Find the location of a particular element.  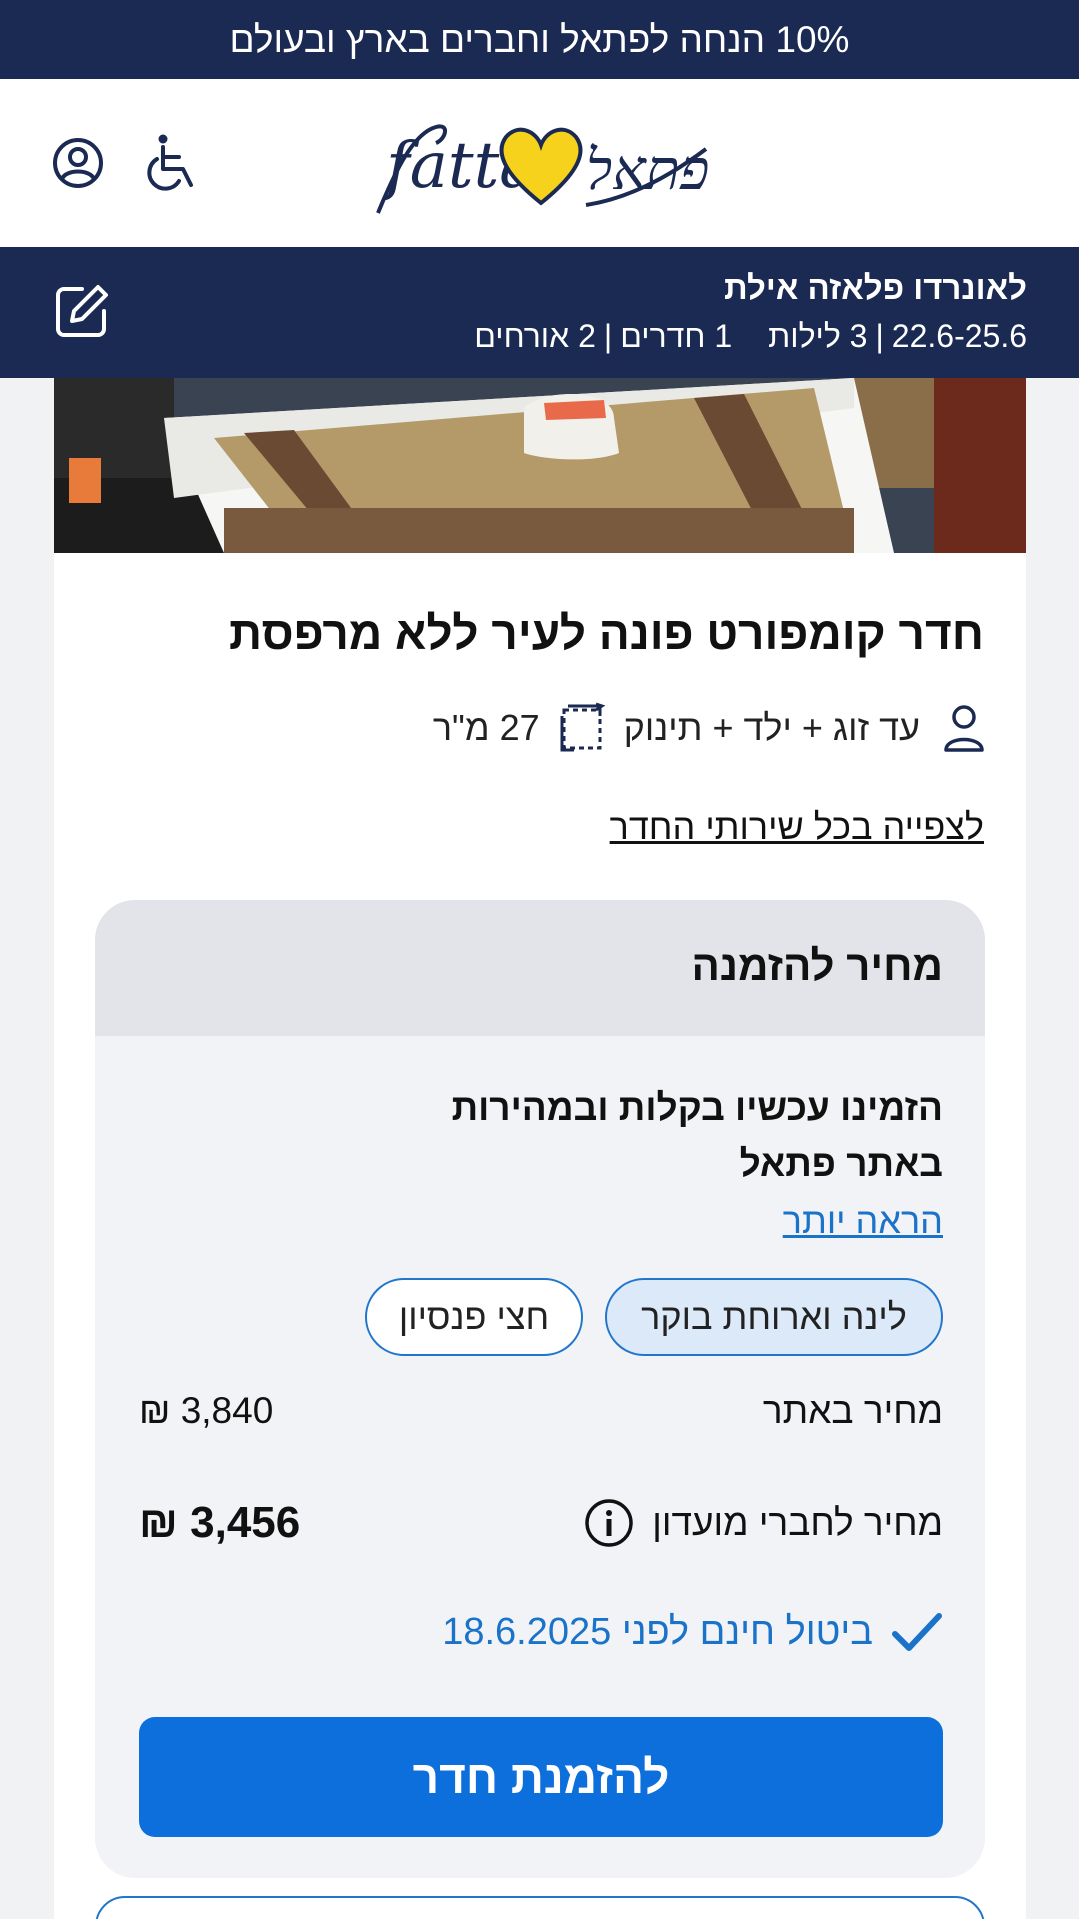

fattal-logo: fattal פתאל is located at coordinates (541, 164).